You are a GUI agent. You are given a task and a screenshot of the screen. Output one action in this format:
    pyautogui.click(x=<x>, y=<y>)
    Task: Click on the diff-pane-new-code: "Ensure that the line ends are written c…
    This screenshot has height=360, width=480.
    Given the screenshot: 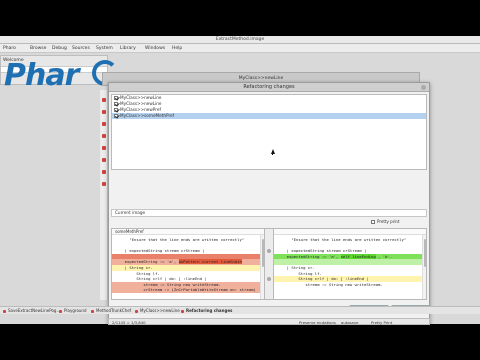 What is the action you would take?
    pyautogui.click(x=350, y=261)
    